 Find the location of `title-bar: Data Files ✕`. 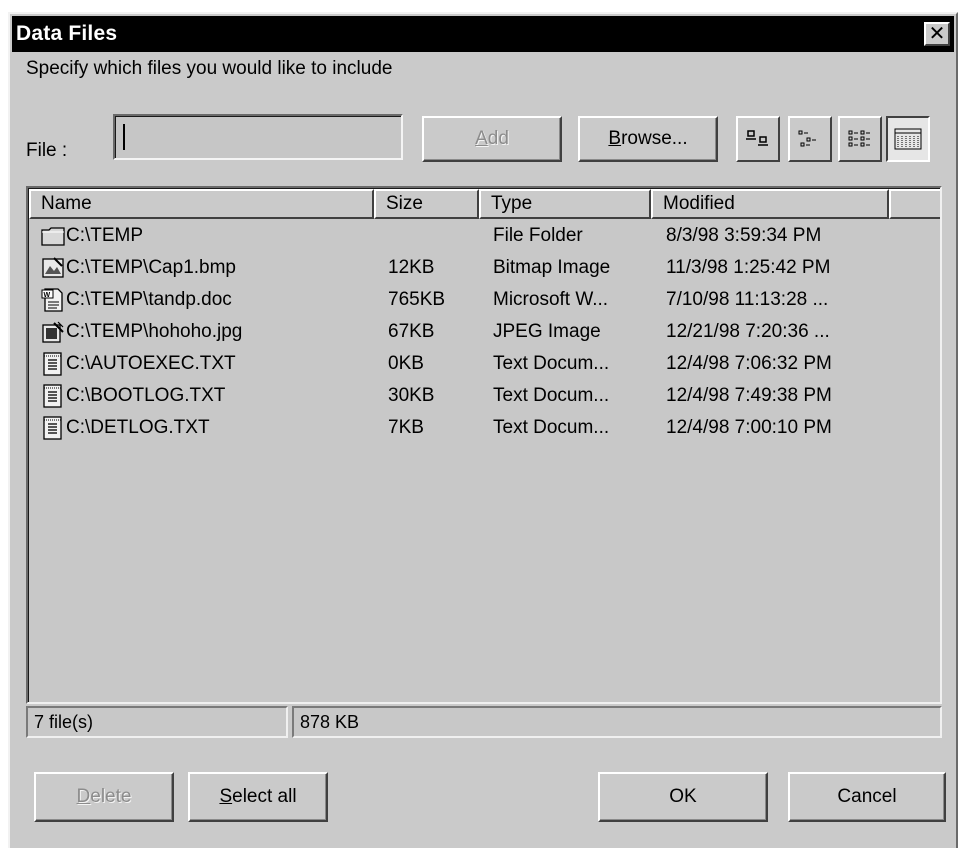

title-bar: Data Files ✕ is located at coordinates (483, 34).